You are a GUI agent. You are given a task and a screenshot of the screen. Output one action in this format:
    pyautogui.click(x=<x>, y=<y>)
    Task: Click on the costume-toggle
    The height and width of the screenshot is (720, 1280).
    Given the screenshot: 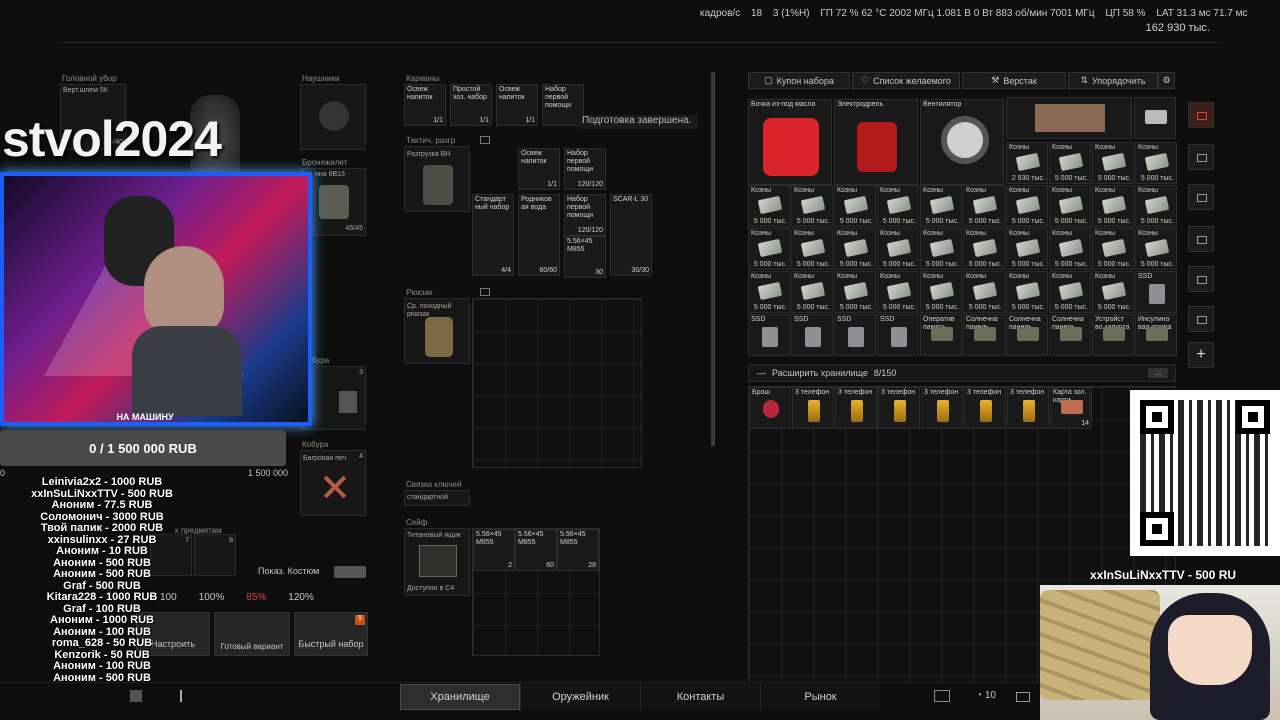 What is the action you would take?
    pyautogui.click(x=350, y=572)
    